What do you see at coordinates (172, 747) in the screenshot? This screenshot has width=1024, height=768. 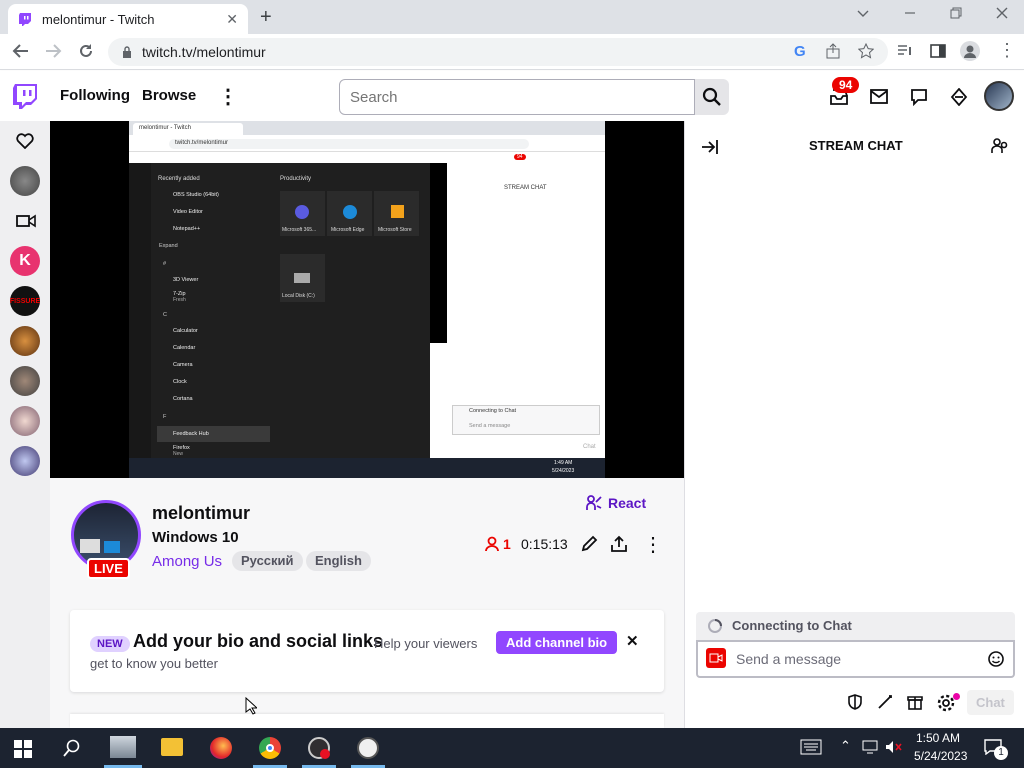 I see `file-explorer-icon` at bounding box center [172, 747].